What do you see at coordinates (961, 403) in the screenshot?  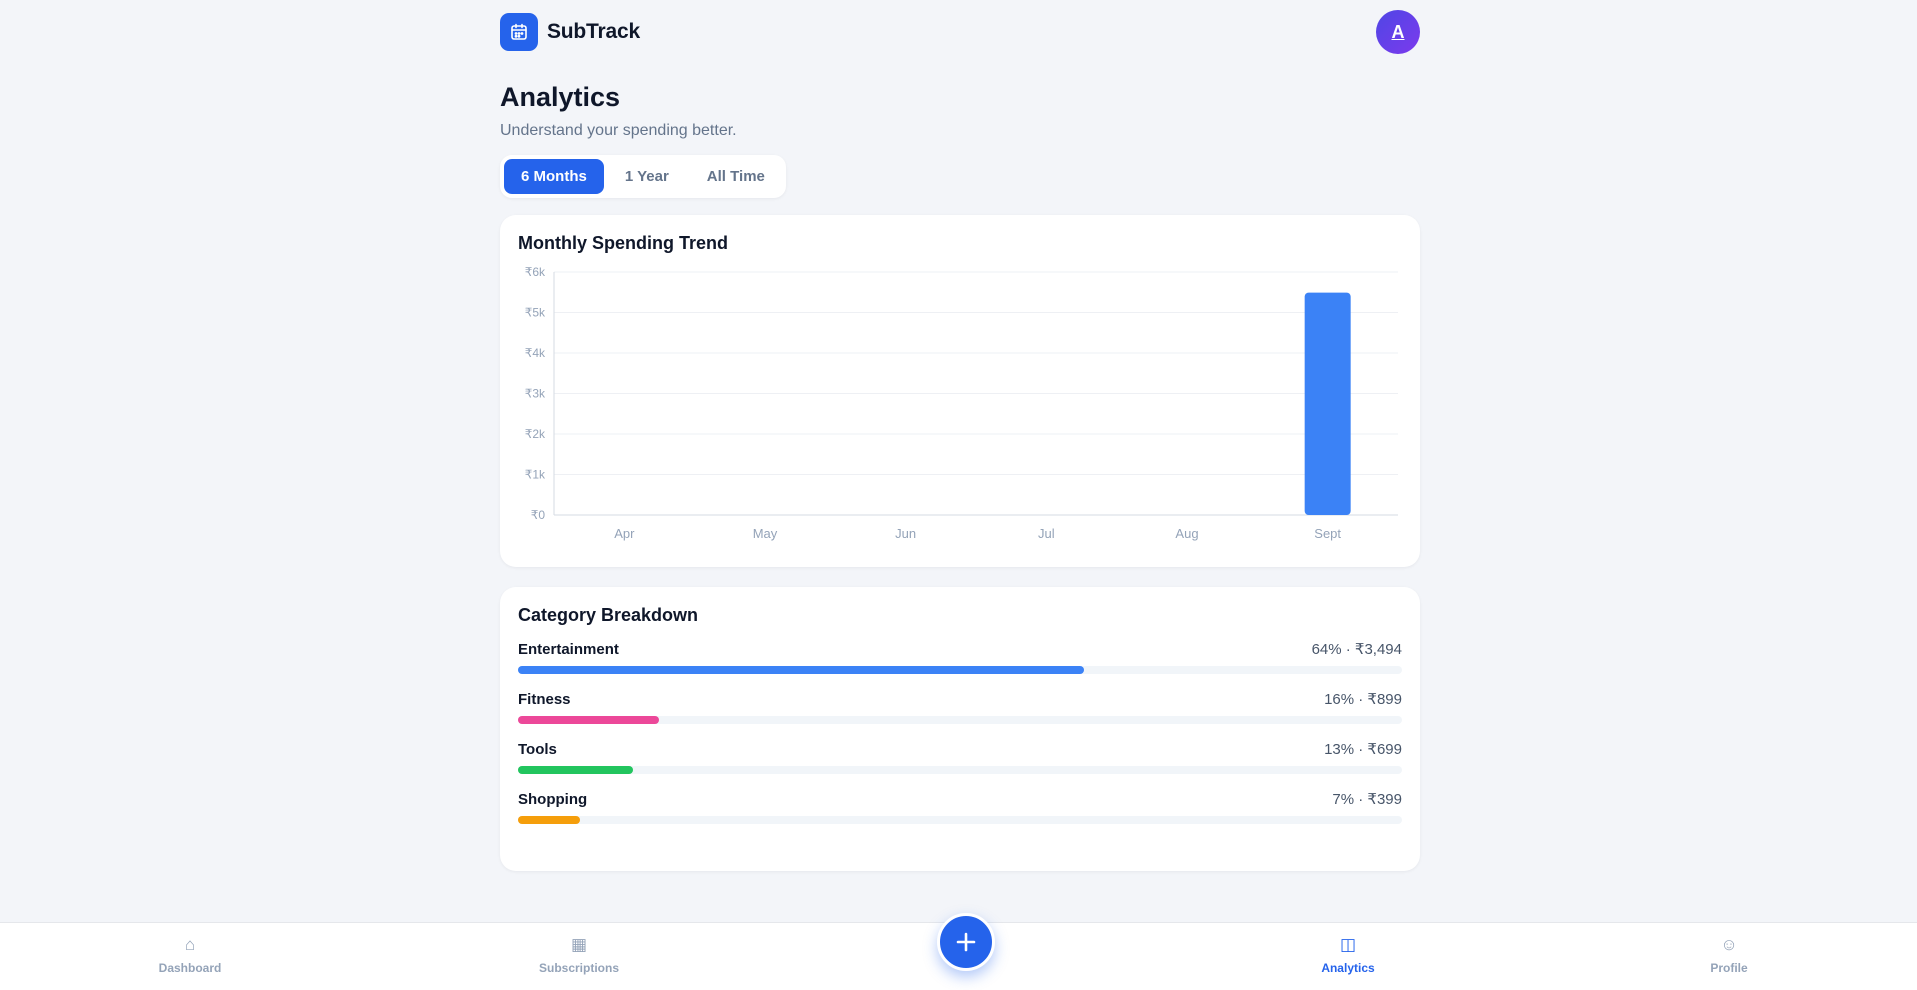 I see `spending-bar-chart: ₹0 ₹1k ₹2k ₹3k ₹4k ₹5k ₹6k Apr May Jun Jul Aug Sept` at bounding box center [961, 403].